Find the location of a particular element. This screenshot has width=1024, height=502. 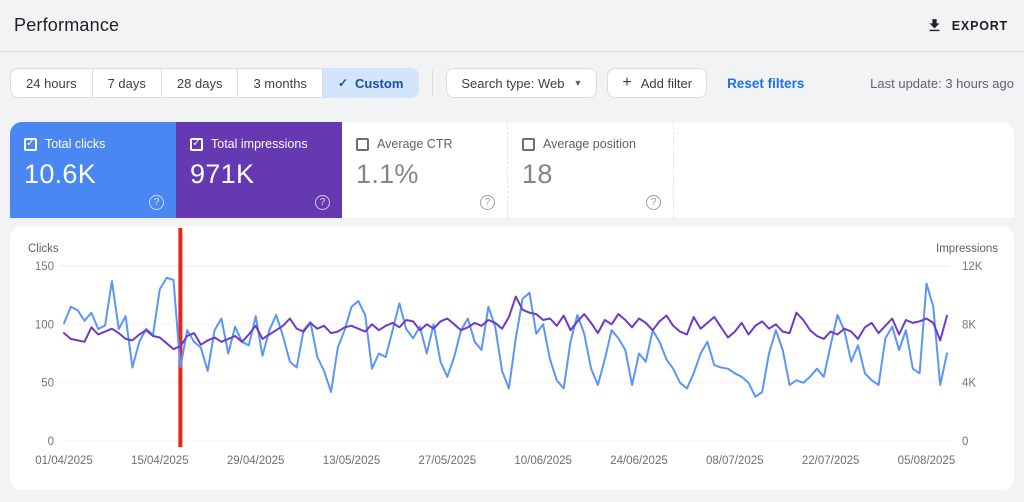

metric-label: Total clicks is located at coordinates (75, 144).